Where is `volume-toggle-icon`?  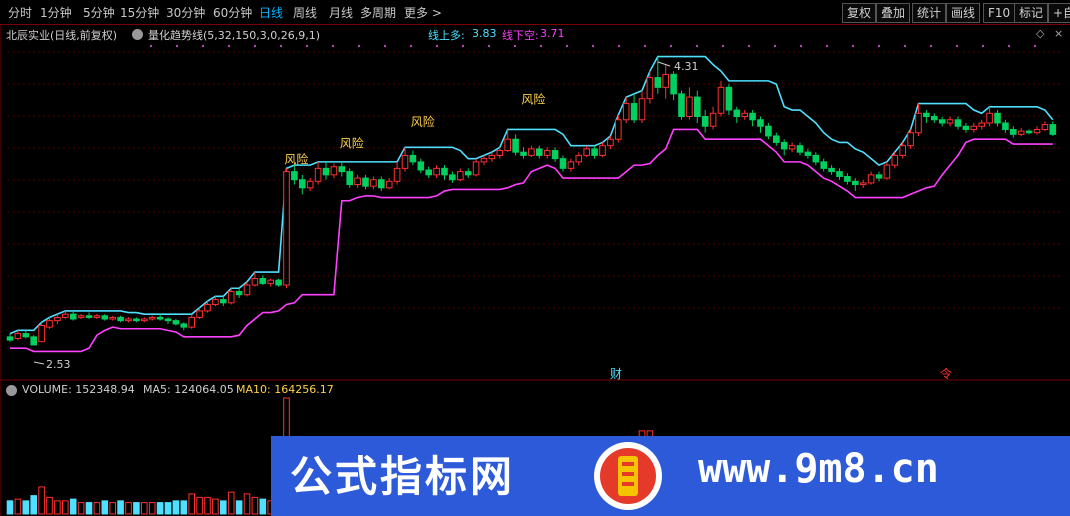
volume-toggle-icon is located at coordinates (11, 390).